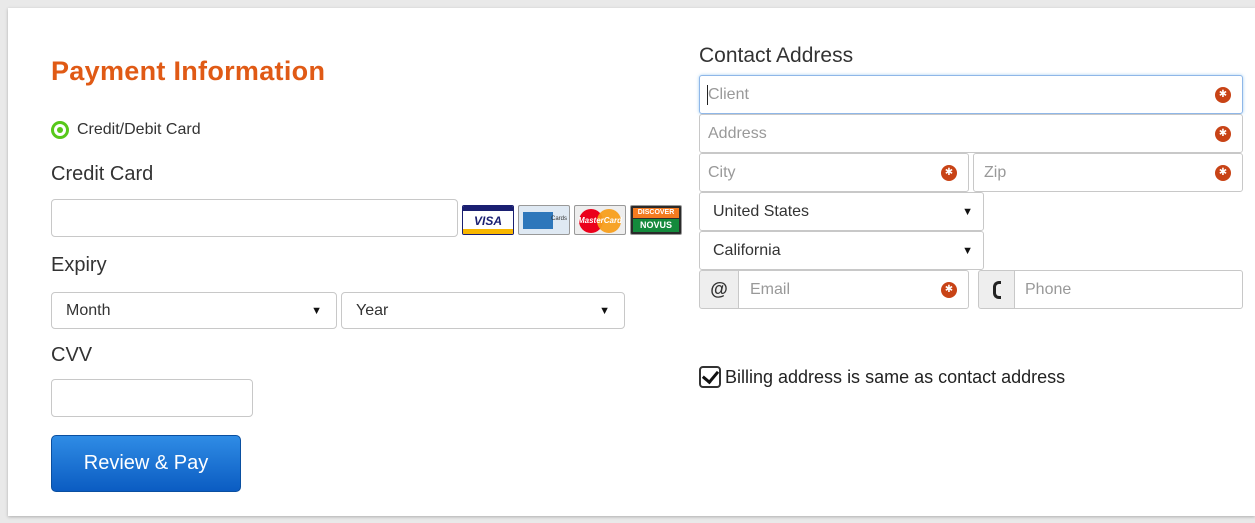 The width and height of the screenshot is (1255, 523). I want to click on city-placeholder: City, so click(722, 172).